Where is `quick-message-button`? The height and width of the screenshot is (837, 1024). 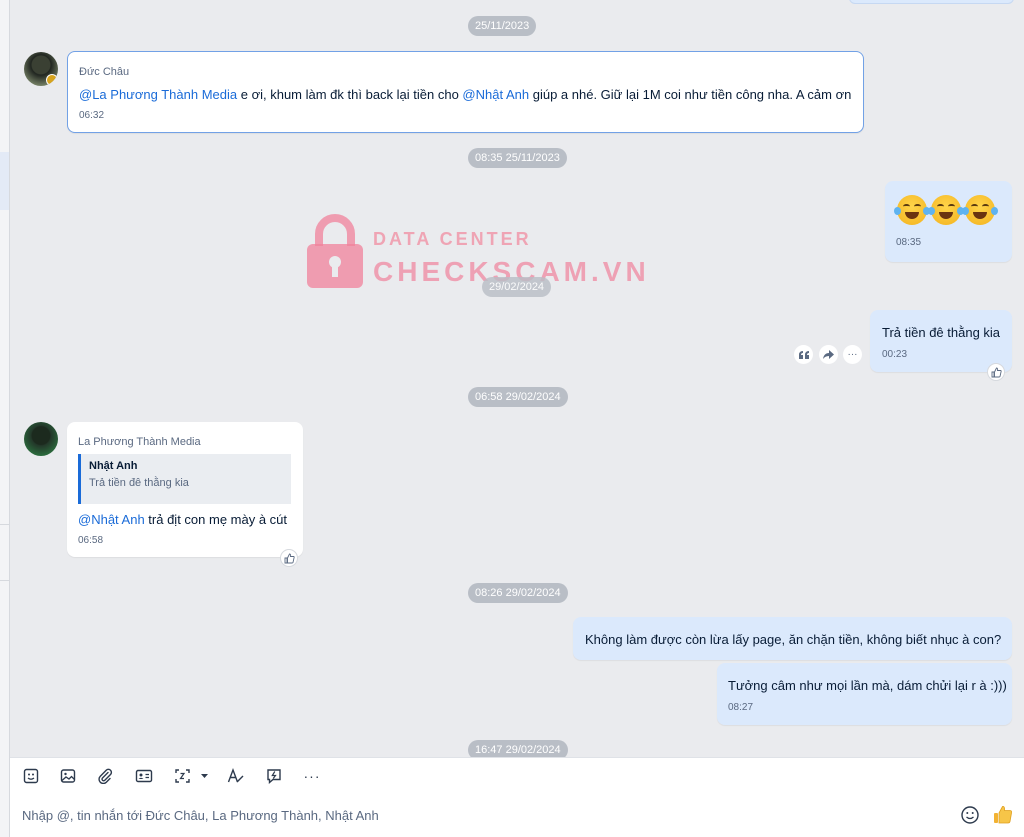
quick-message-button is located at coordinates (274, 776).